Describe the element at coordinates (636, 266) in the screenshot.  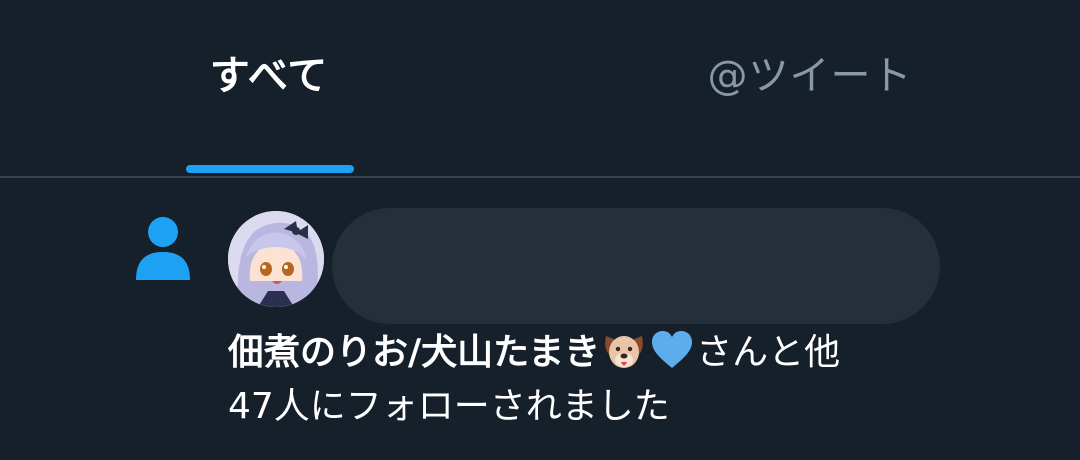
I see `redacted-avatars-area` at that location.